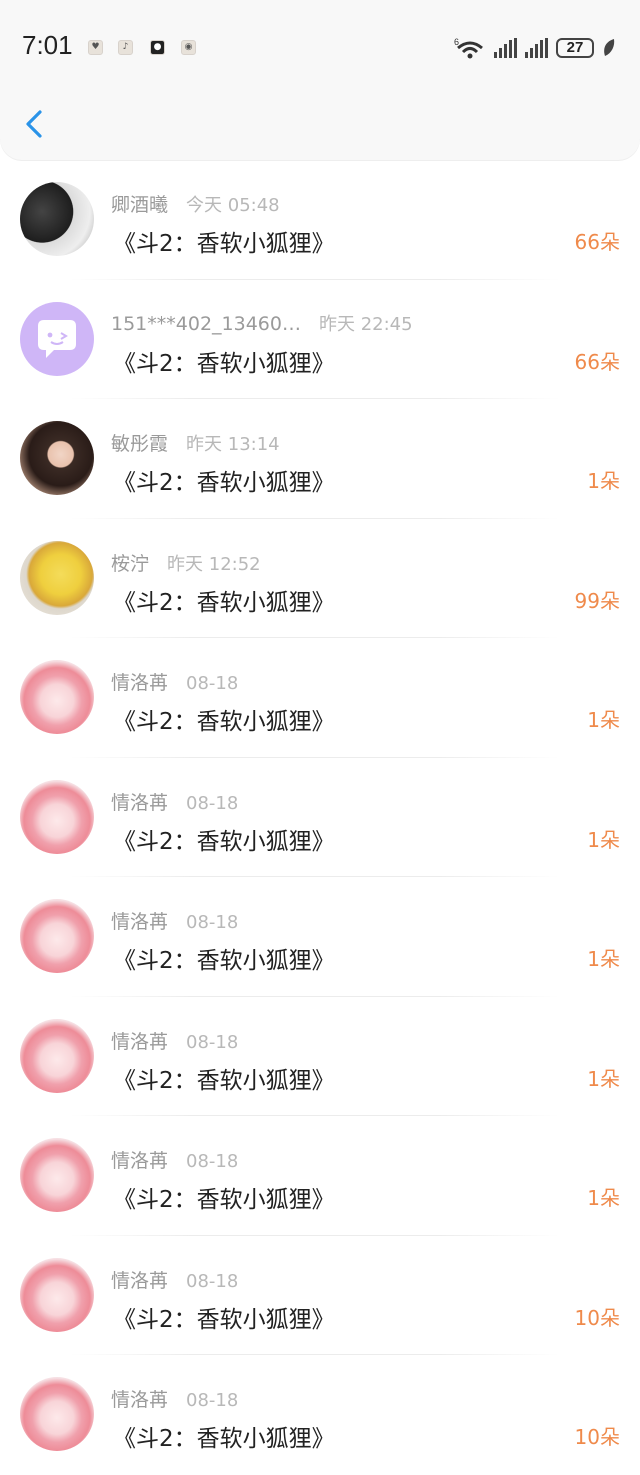 The image size is (640, 1475). What do you see at coordinates (505, 48) in the screenshot?
I see `signal-strength-icon` at bounding box center [505, 48].